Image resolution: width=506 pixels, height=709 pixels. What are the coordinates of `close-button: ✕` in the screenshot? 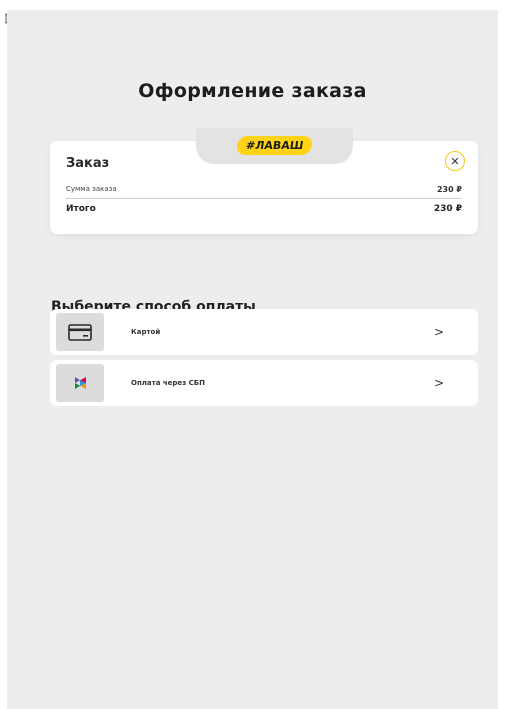 It's located at (455, 161).